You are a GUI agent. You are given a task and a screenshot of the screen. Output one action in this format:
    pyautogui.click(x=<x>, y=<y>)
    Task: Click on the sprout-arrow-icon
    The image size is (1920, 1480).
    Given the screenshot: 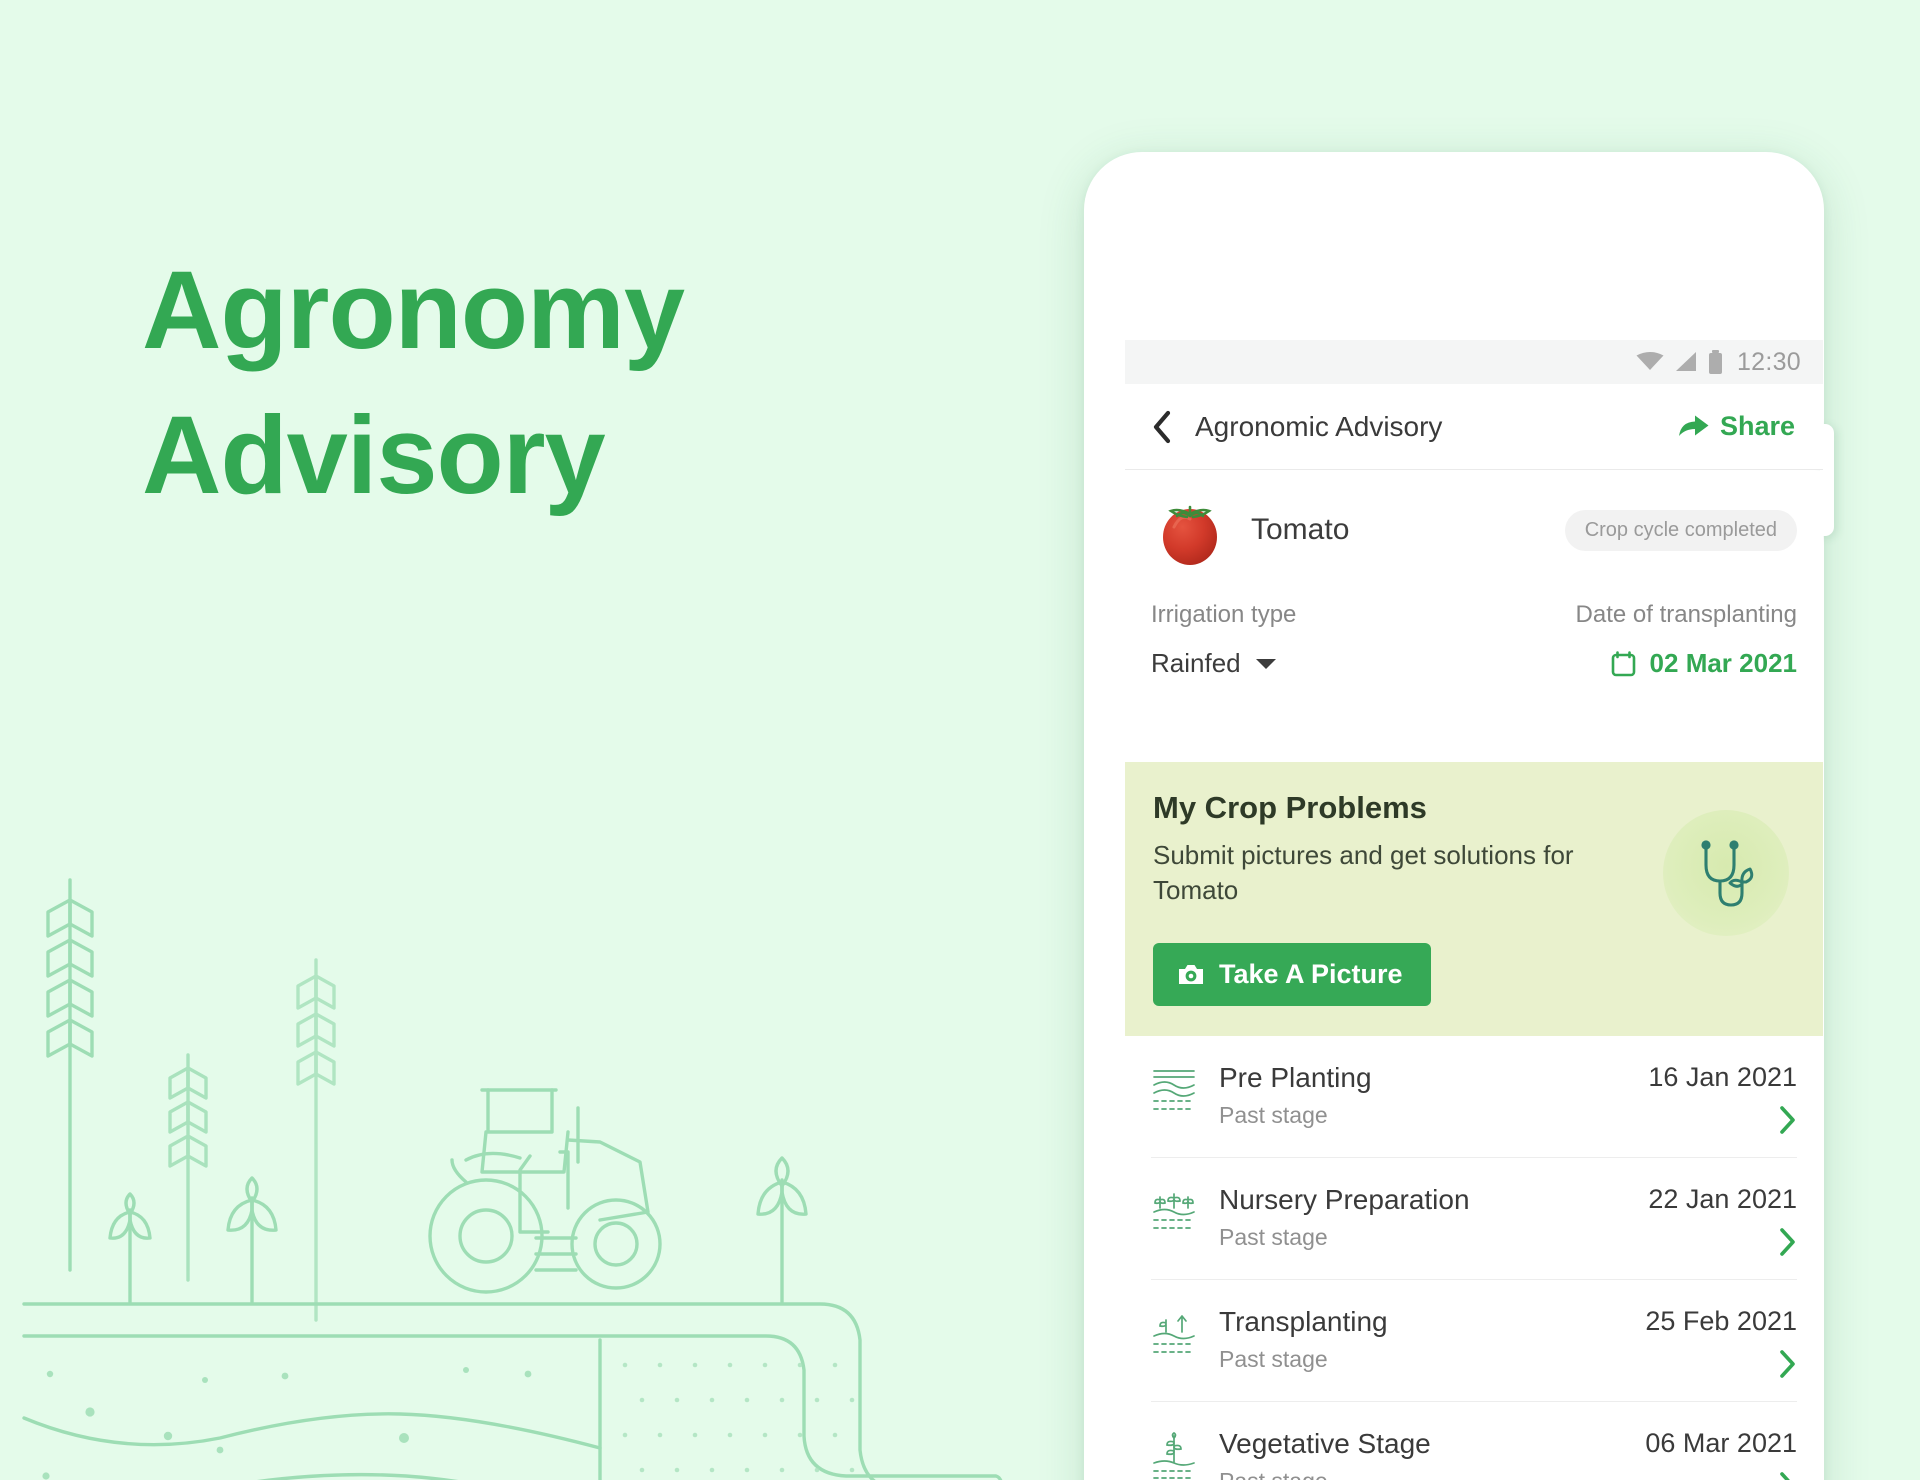 What is the action you would take?
    pyautogui.click(x=1174, y=1338)
    